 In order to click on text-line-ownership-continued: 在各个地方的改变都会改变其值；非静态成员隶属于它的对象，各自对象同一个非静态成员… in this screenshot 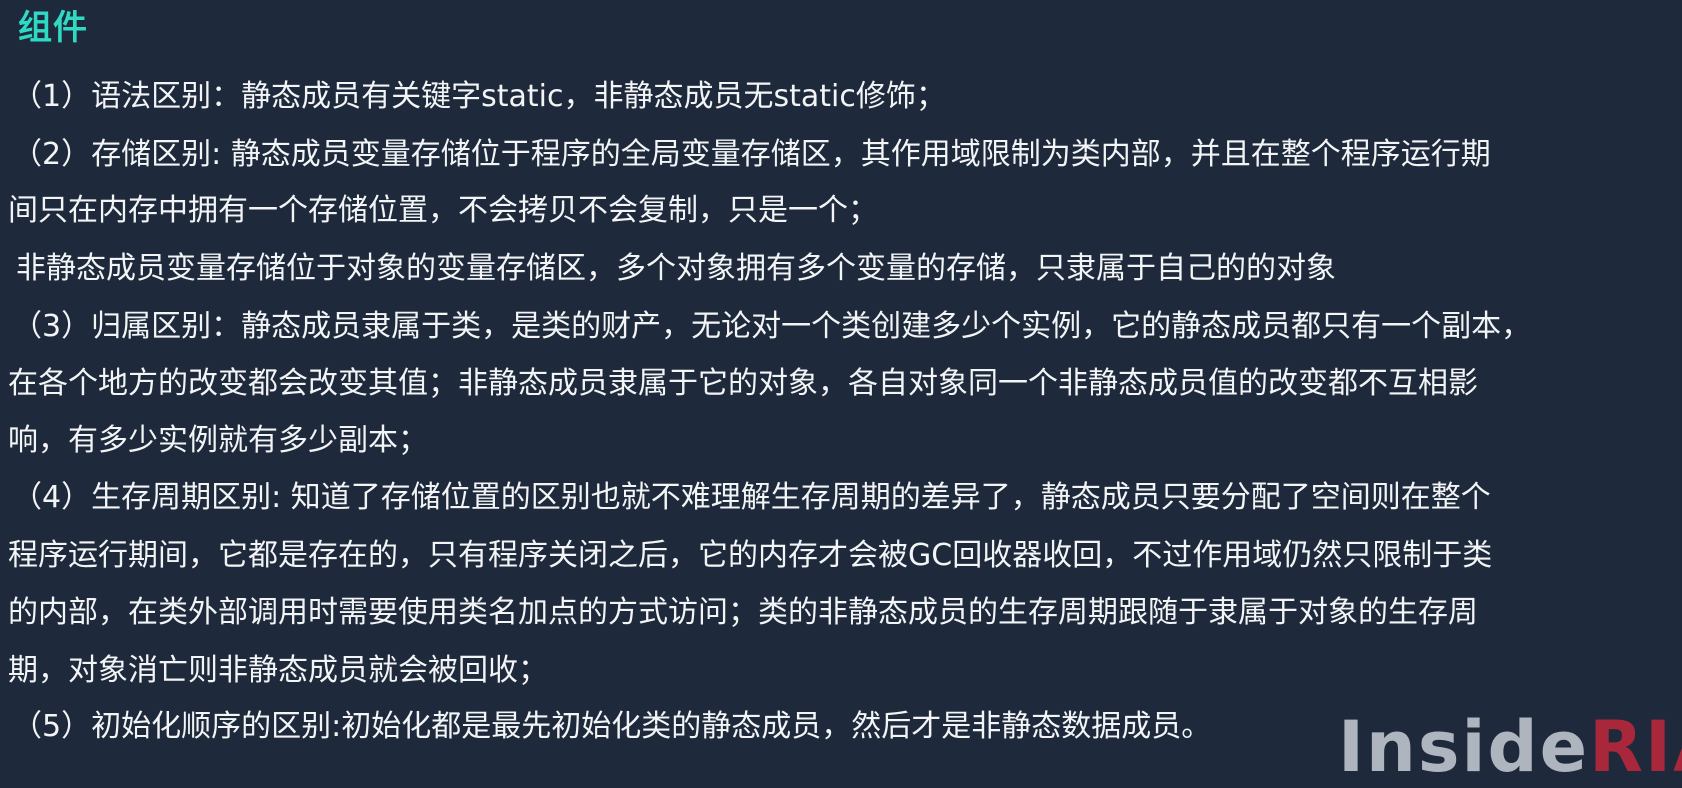, I will do `click(743, 383)`.